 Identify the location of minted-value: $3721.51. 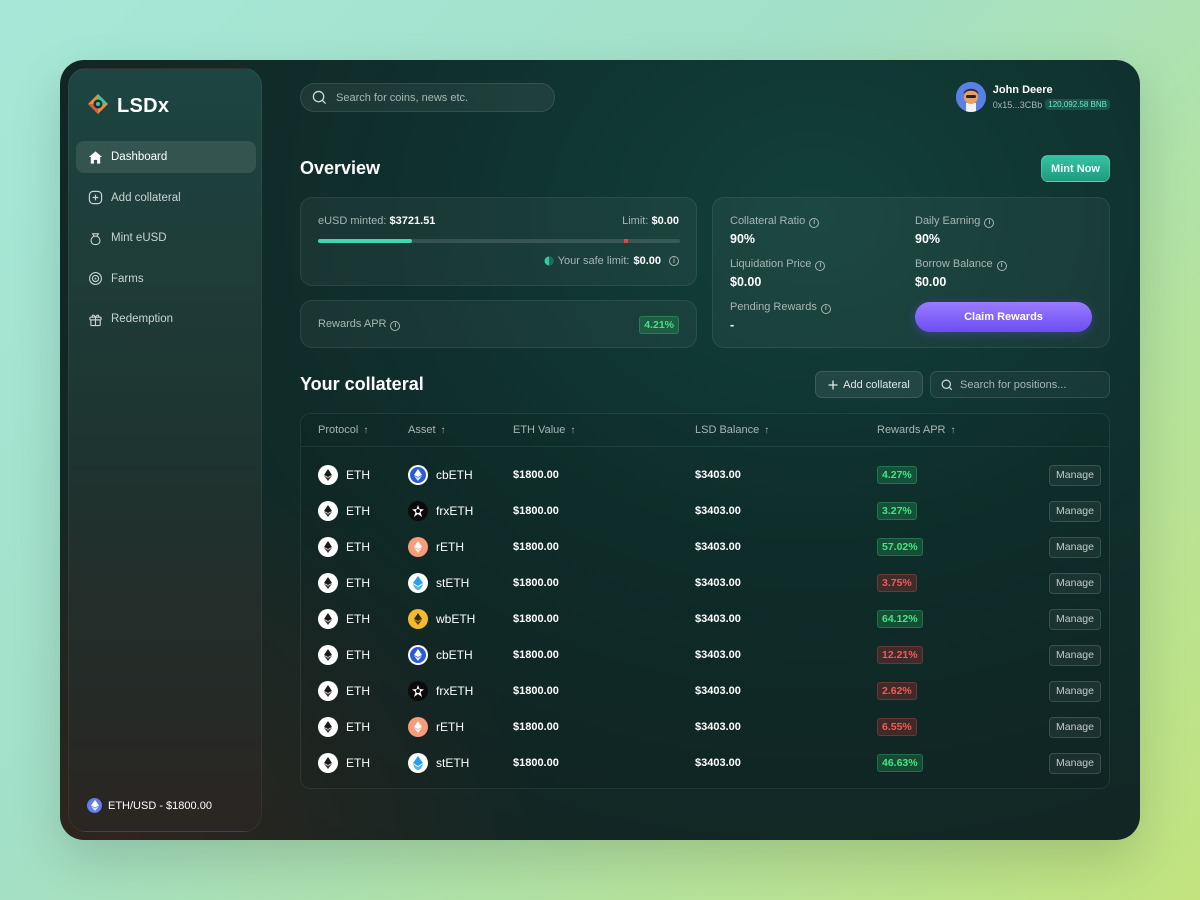
(412, 221).